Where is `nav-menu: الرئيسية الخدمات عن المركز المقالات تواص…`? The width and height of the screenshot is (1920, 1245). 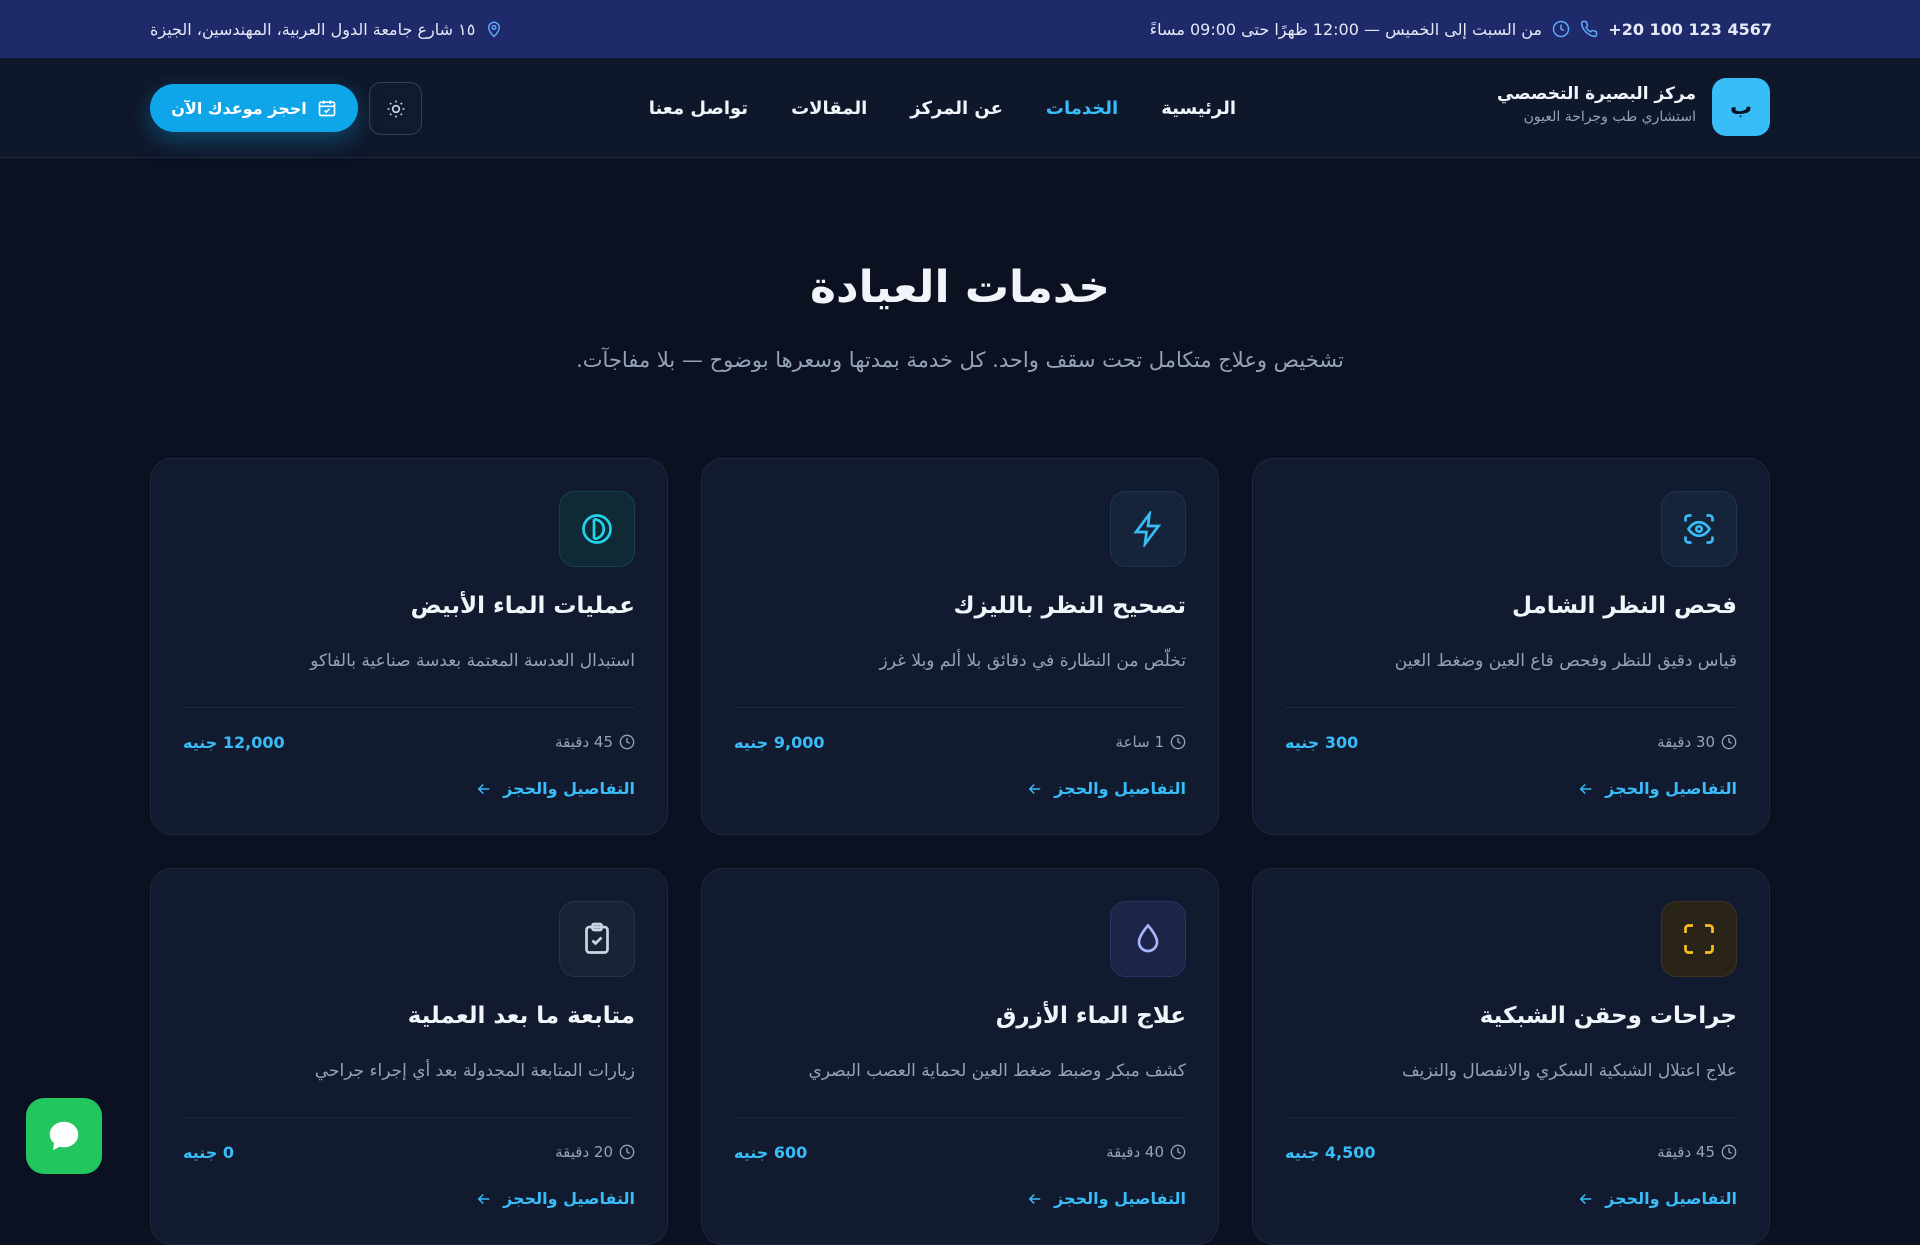
nav-menu: الرئيسية الخدمات عن المركز المقالات تواص… is located at coordinates (942, 108).